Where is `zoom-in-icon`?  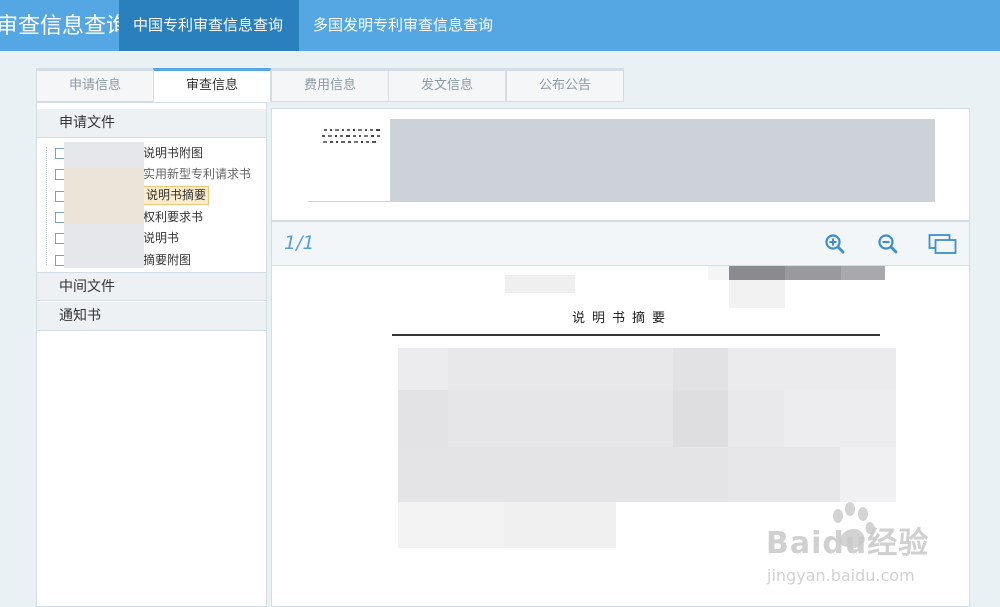 zoom-in-icon is located at coordinates (836, 244).